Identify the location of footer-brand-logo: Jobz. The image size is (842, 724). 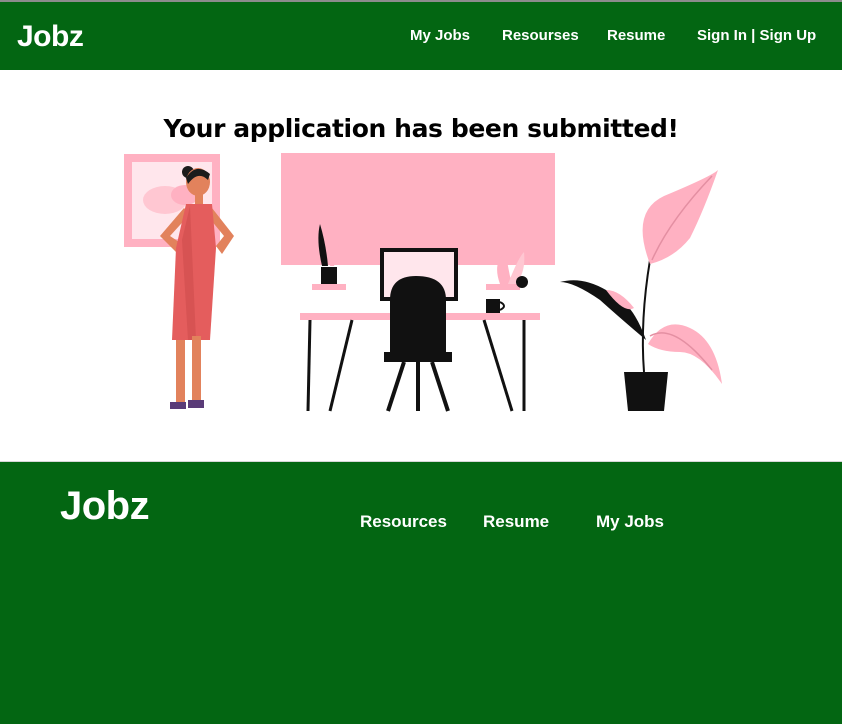
(105, 506).